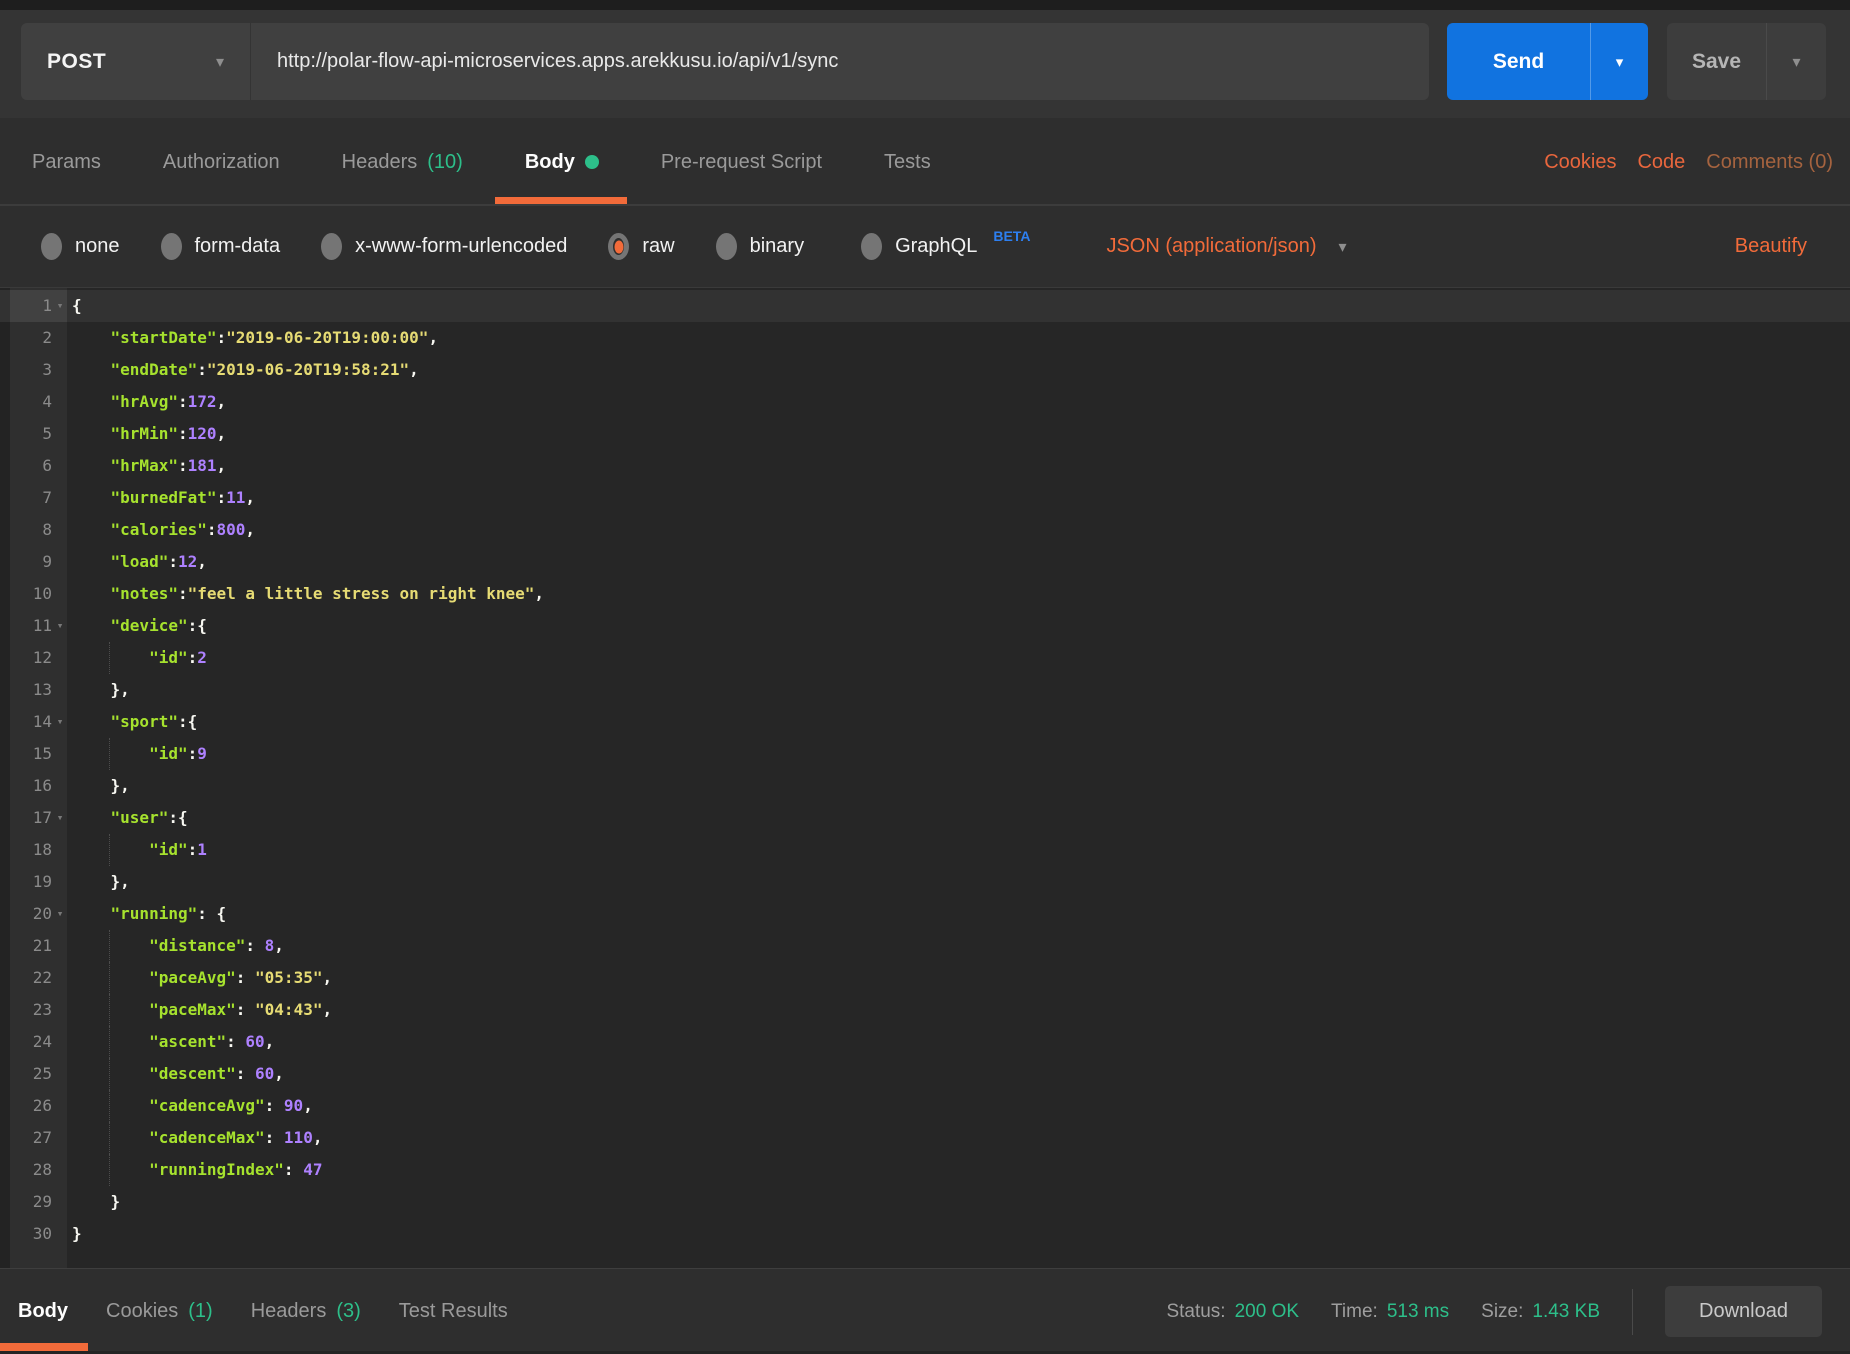 This screenshot has height=1354, width=1850. I want to click on line-number: 18, so click(42, 849).